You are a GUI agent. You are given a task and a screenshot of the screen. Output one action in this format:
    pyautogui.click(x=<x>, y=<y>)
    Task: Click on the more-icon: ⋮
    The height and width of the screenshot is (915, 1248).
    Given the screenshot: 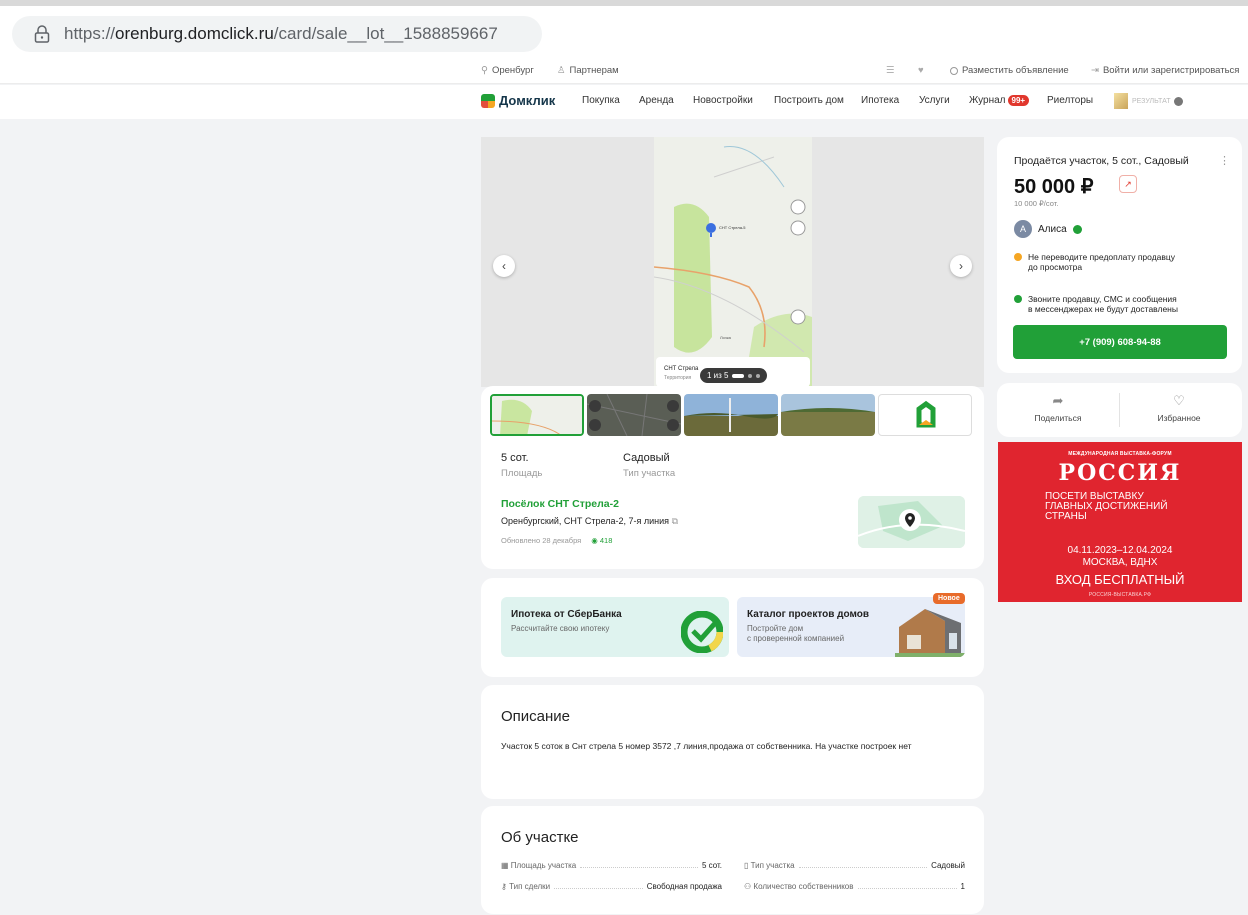 What is the action you would take?
    pyautogui.click(x=1224, y=160)
    